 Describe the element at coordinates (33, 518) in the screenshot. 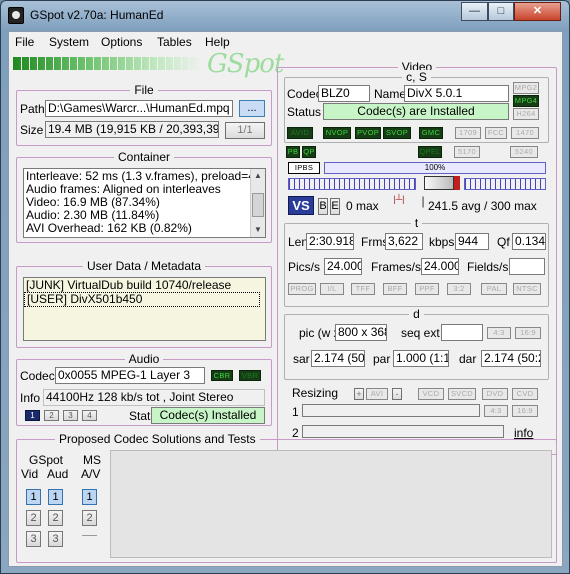

I see `gspot-vid-2-button: 2` at that location.